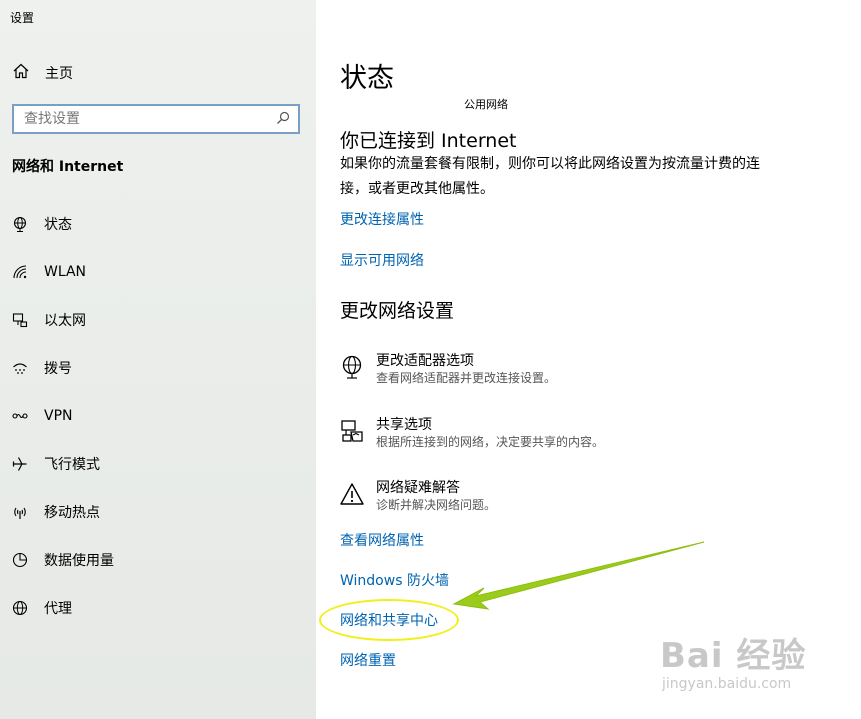 This screenshot has height=719, width=861. I want to click on connected-heading: 你已连接到 Internet, so click(428, 141).